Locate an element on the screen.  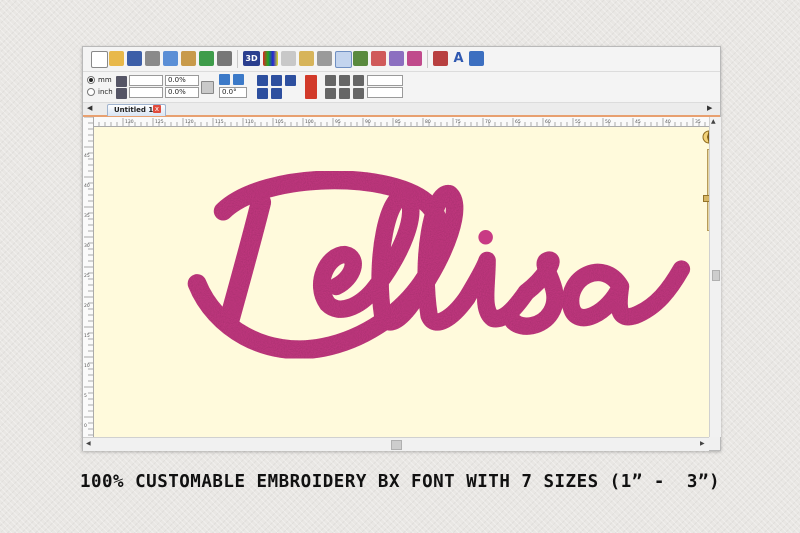
undo-icon is located at coordinates (206, 58).